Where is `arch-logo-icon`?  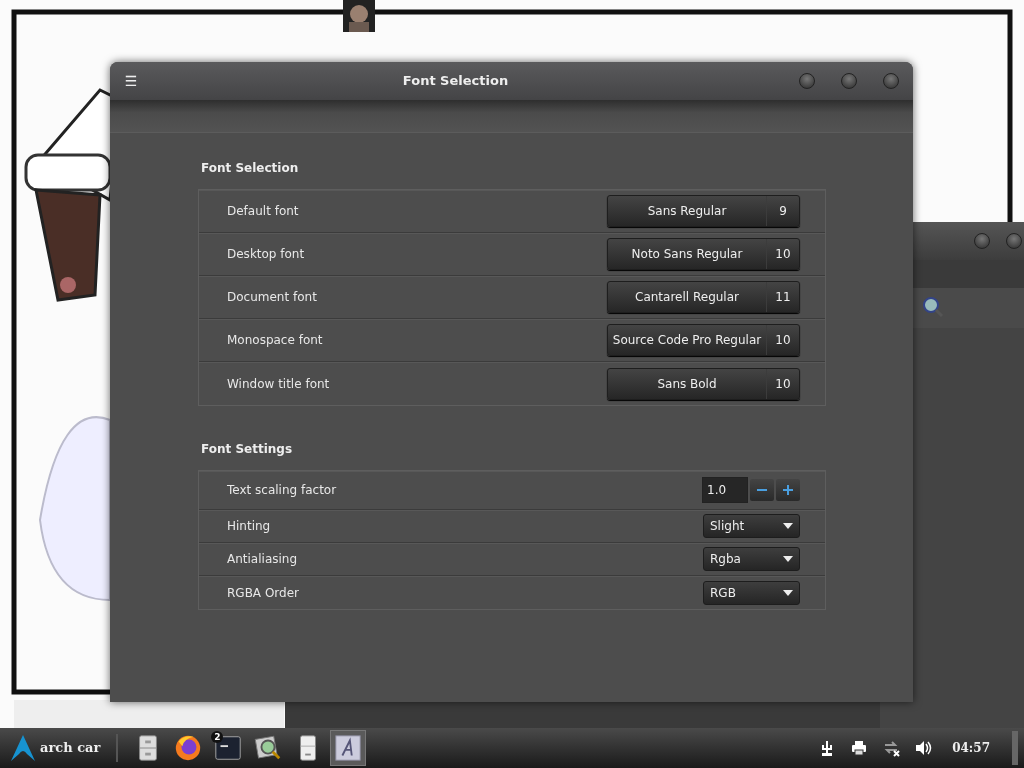
arch-logo-icon is located at coordinates (23, 748).